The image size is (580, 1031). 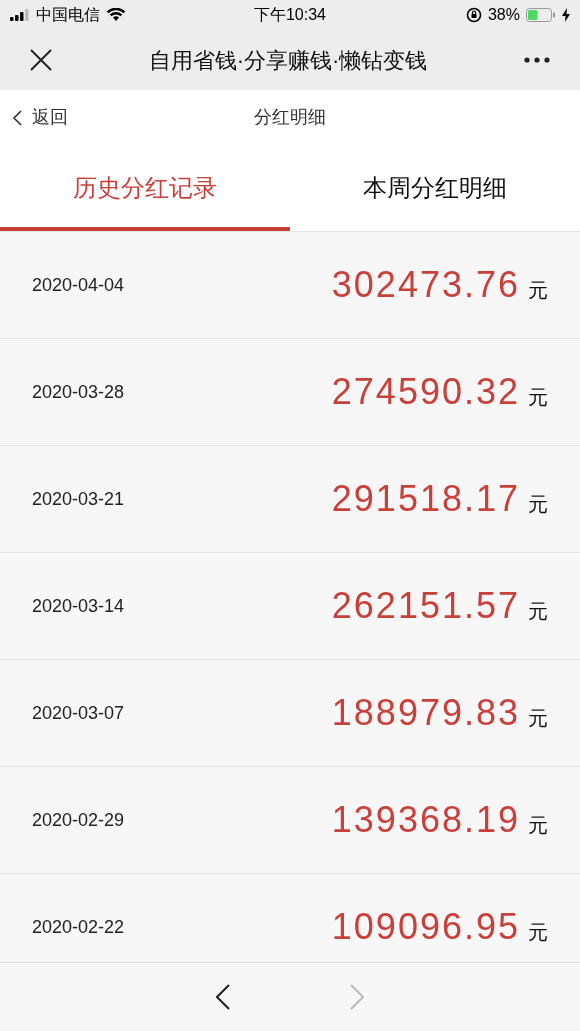 What do you see at coordinates (78, 927) in the screenshot?
I see `date-text: 2020-02-22` at bounding box center [78, 927].